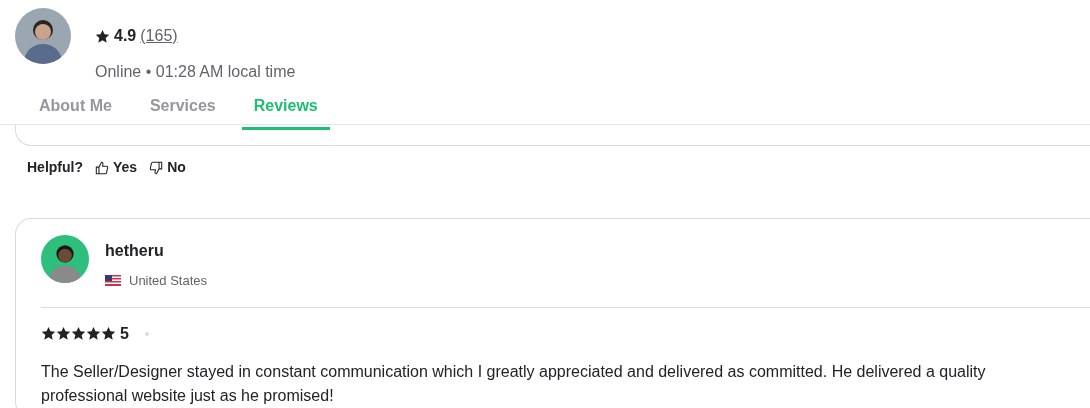  I want to click on username: hetheru, so click(135, 251).